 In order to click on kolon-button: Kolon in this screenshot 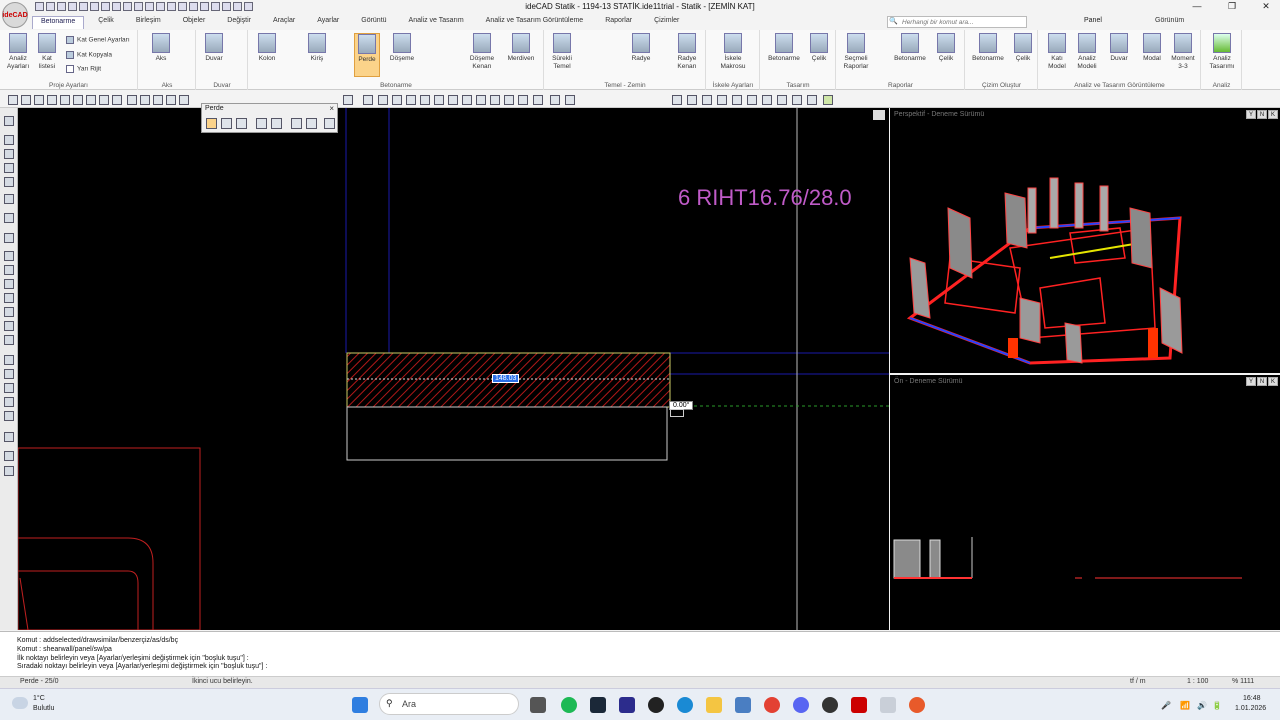, I will do `click(267, 48)`.